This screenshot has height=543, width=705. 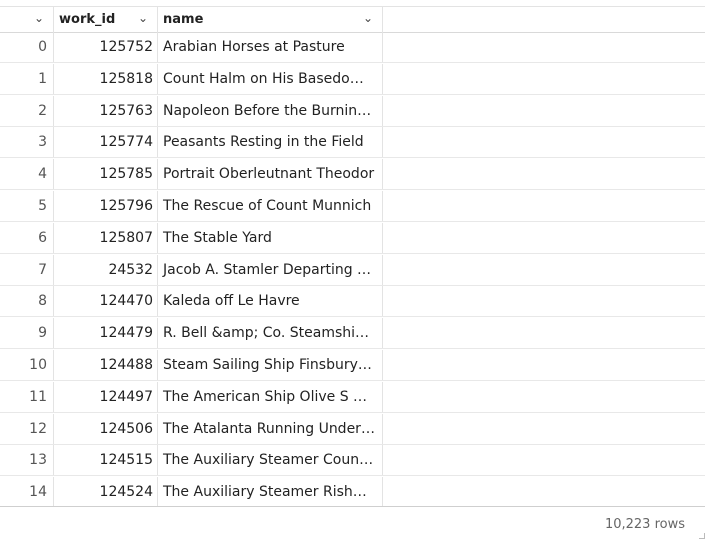 I want to click on name-cell: Count Halm on His Basedow Horse, so click(x=270, y=78).